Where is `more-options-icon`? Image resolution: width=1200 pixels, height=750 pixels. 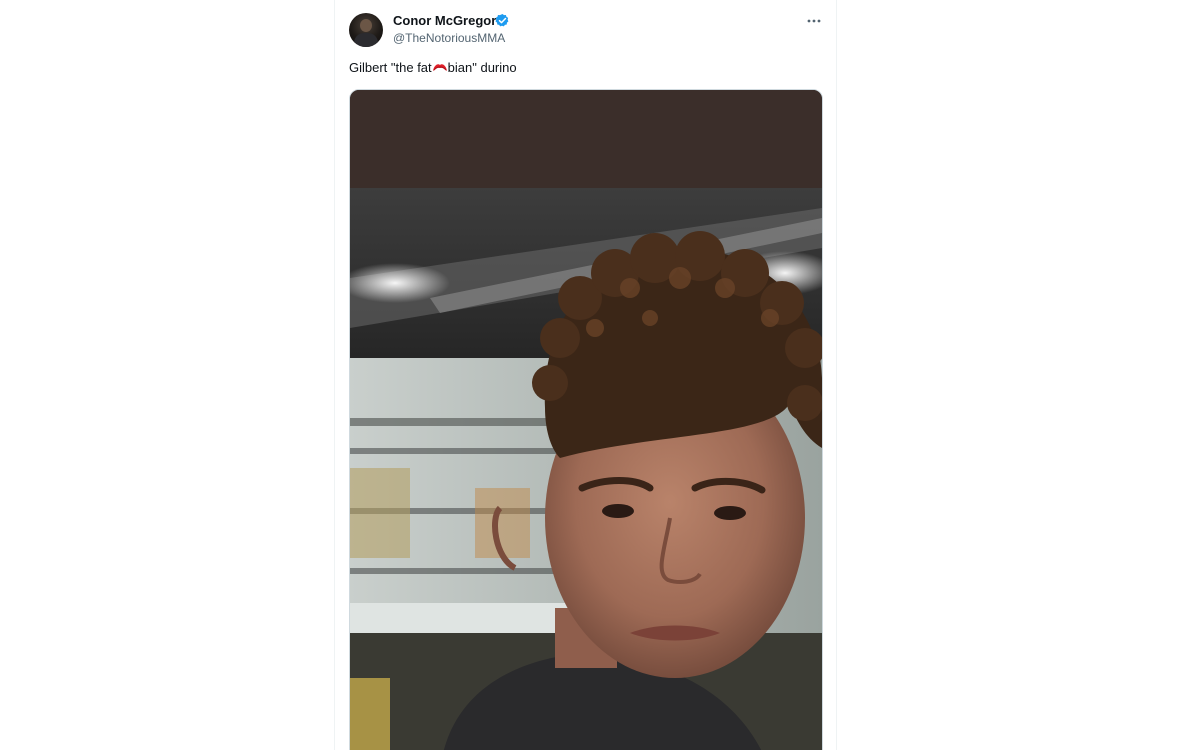
more-options-icon is located at coordinates (814, 21).